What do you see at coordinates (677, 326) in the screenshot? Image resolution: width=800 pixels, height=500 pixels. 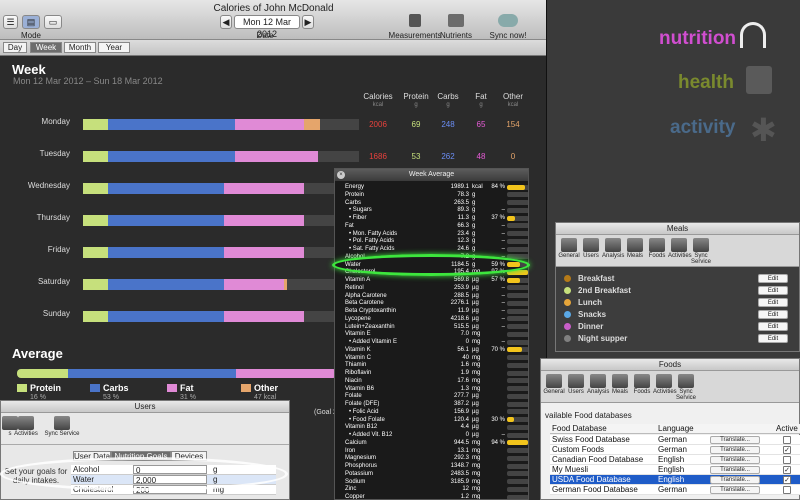 I see `meal-row: Dinner Edit` at bounding box center [677, 326].